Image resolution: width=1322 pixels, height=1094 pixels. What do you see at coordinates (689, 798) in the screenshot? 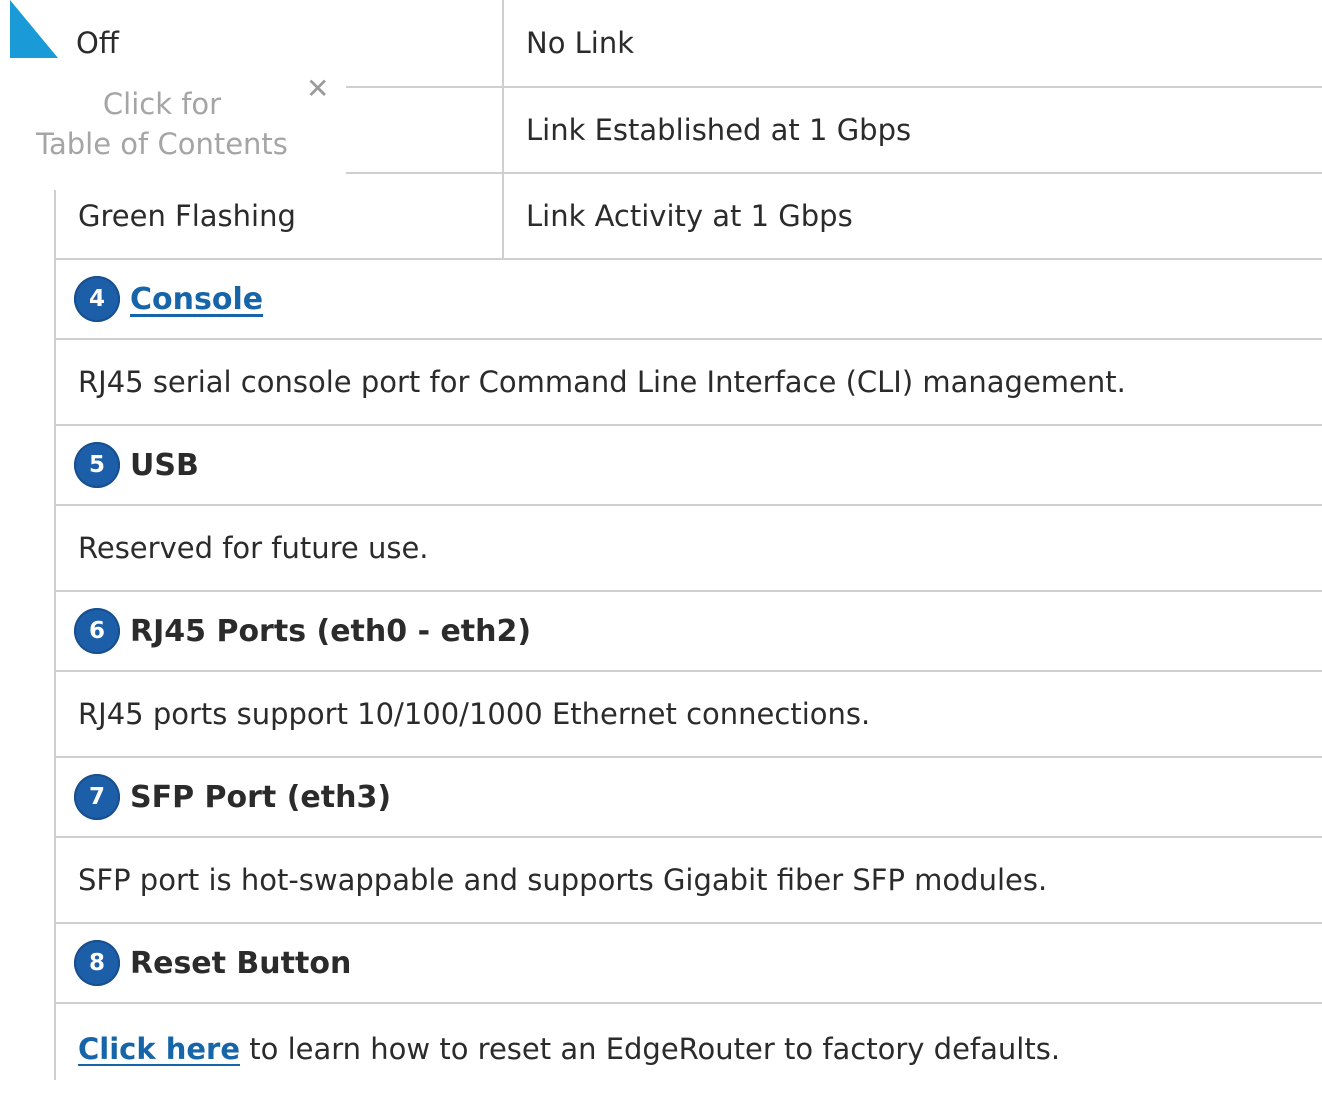
I see `section-heading-sfp-port: 7 SFP Port (eth3)` at bounding box center [689, 798].